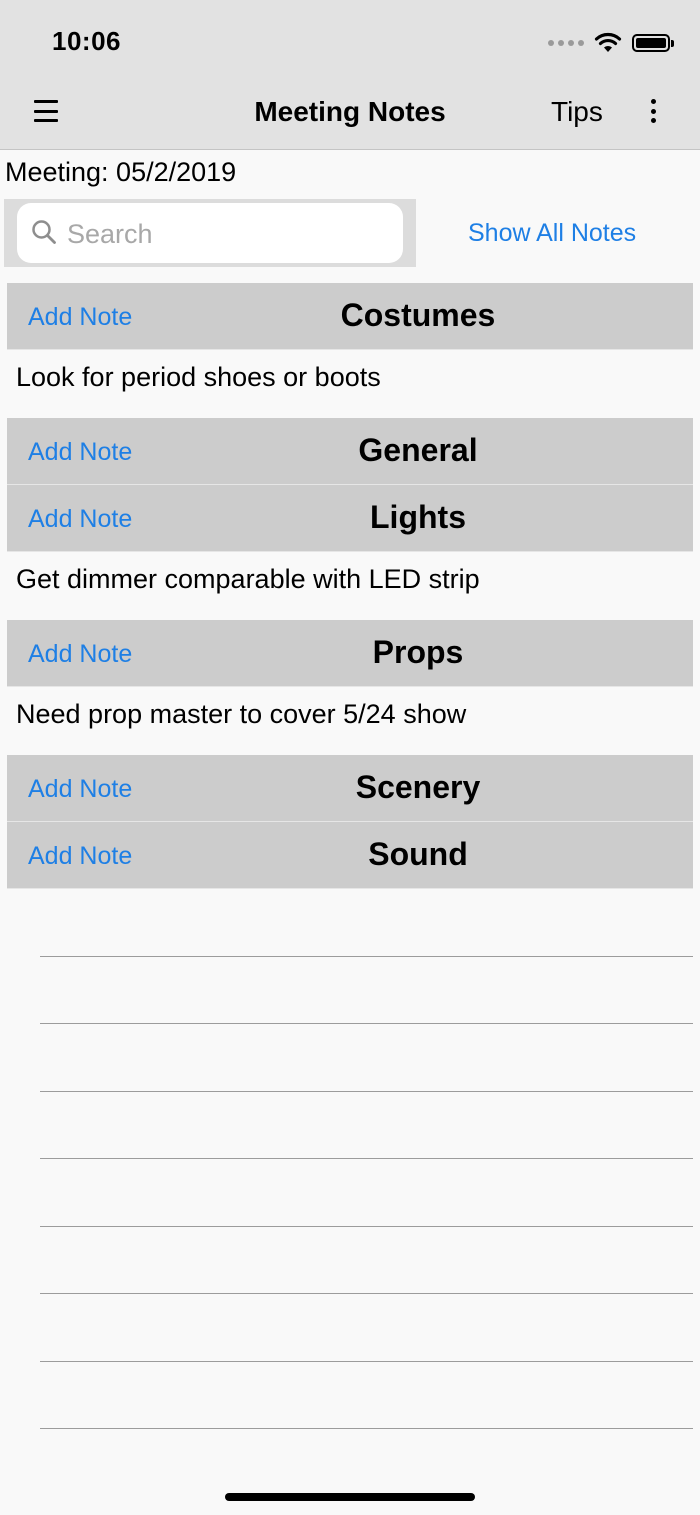 This screenshot has width=700, height=1515. Describe the element at coordinates (350, 117) in the screenshot. I see `nav-bar: Meeting Notes Tips` at that location.